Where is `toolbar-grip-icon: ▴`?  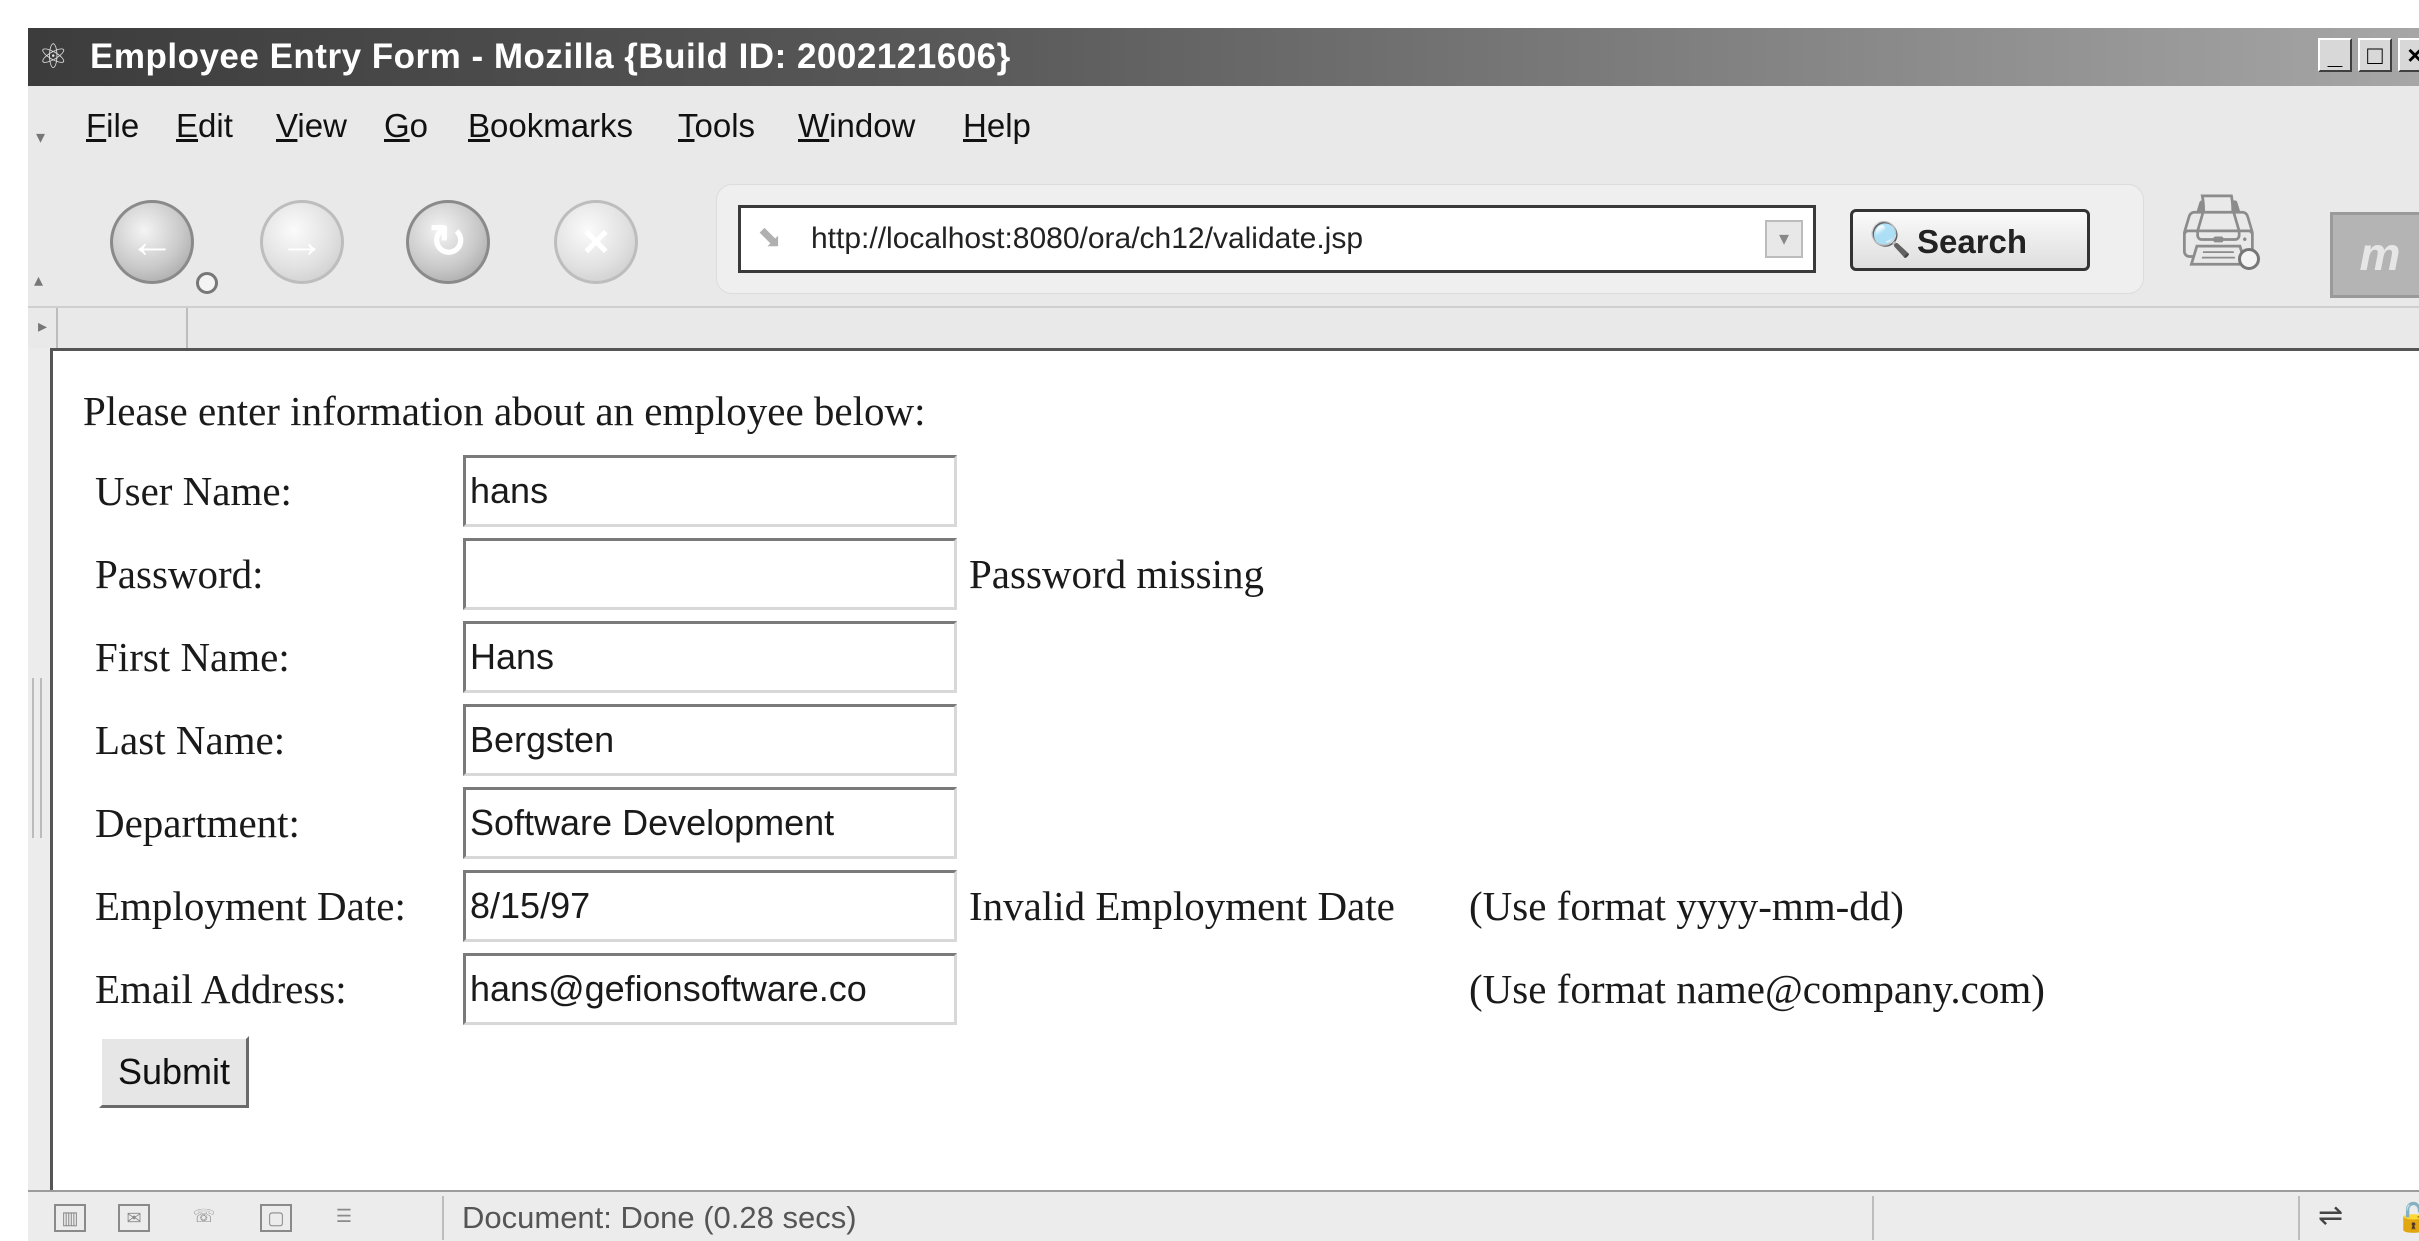
toolbar-grip-icon: ▴ is located at coordinates (38, 280).